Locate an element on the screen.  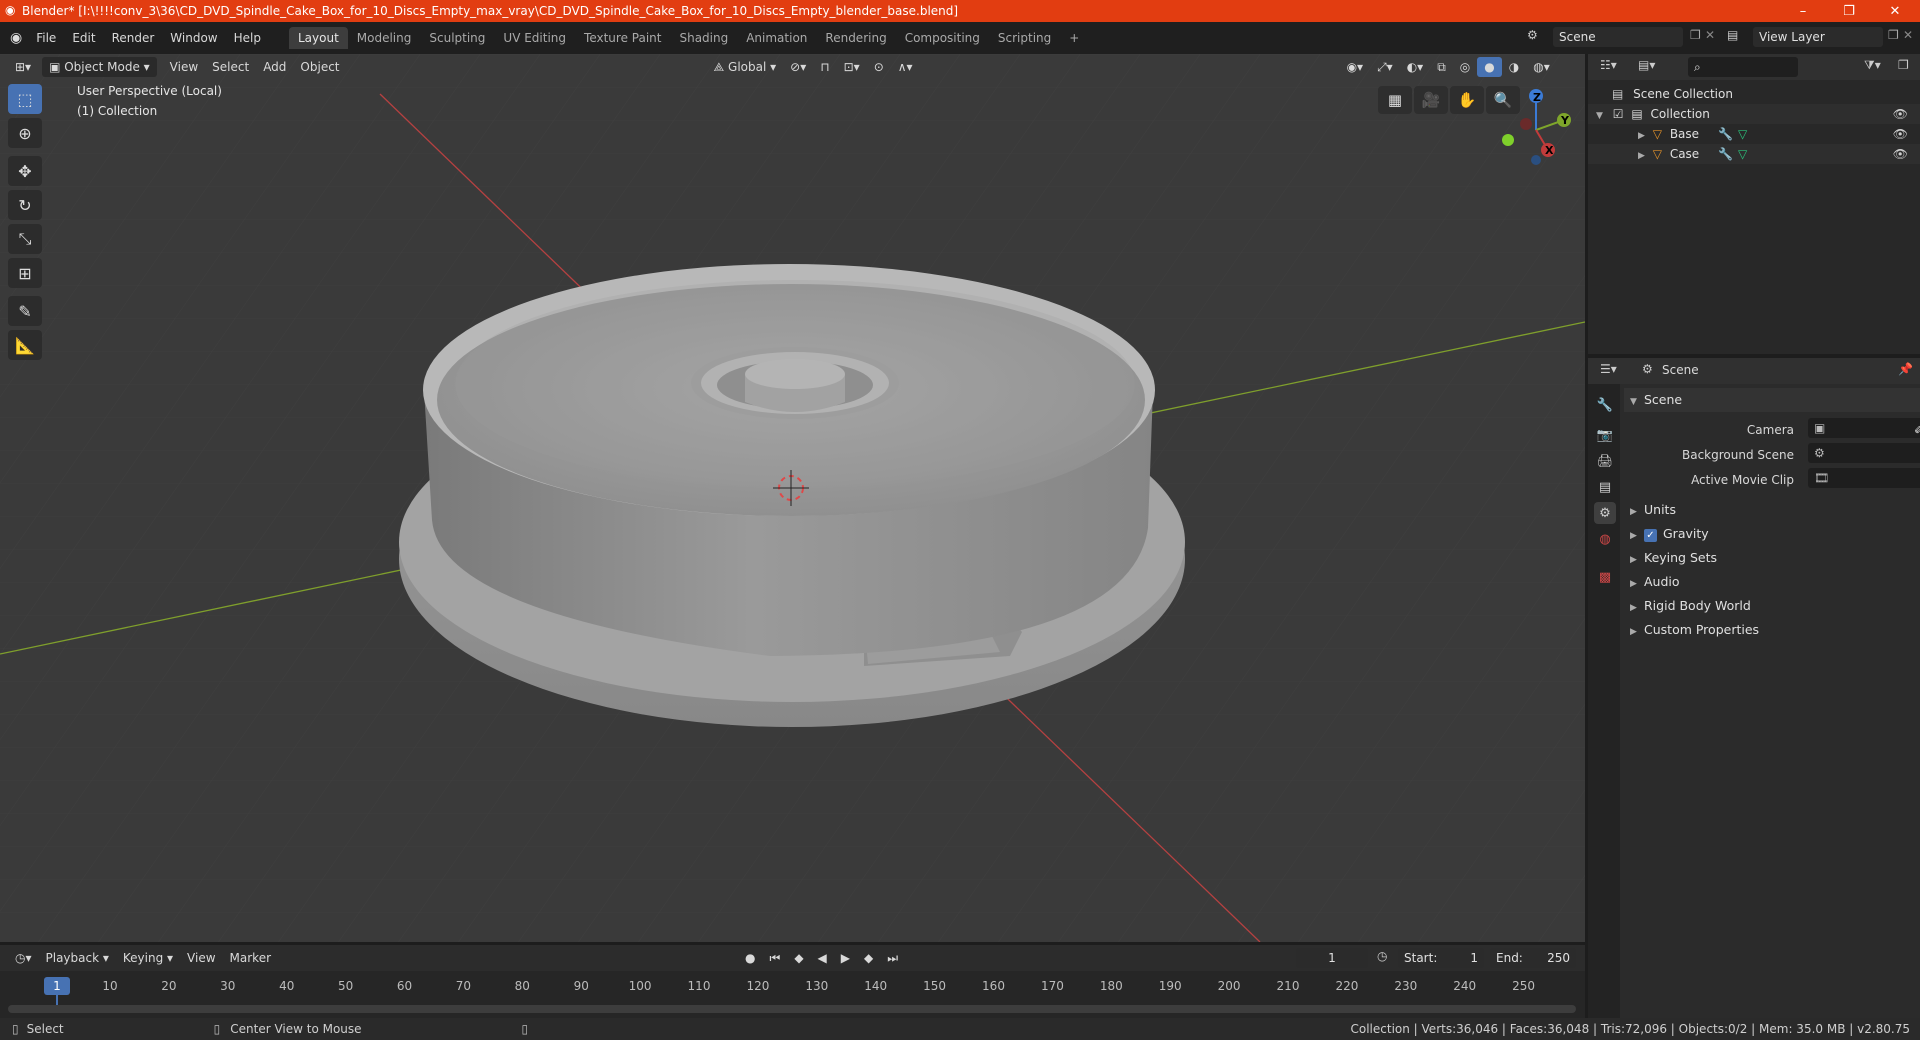
scene-section-header: ▼ Scene is located at coordinates (1772, 400).